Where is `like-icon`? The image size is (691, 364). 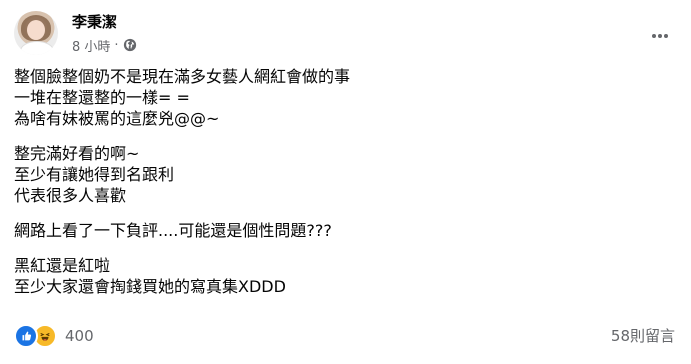
like-icon is located at coordinates (26, 336).